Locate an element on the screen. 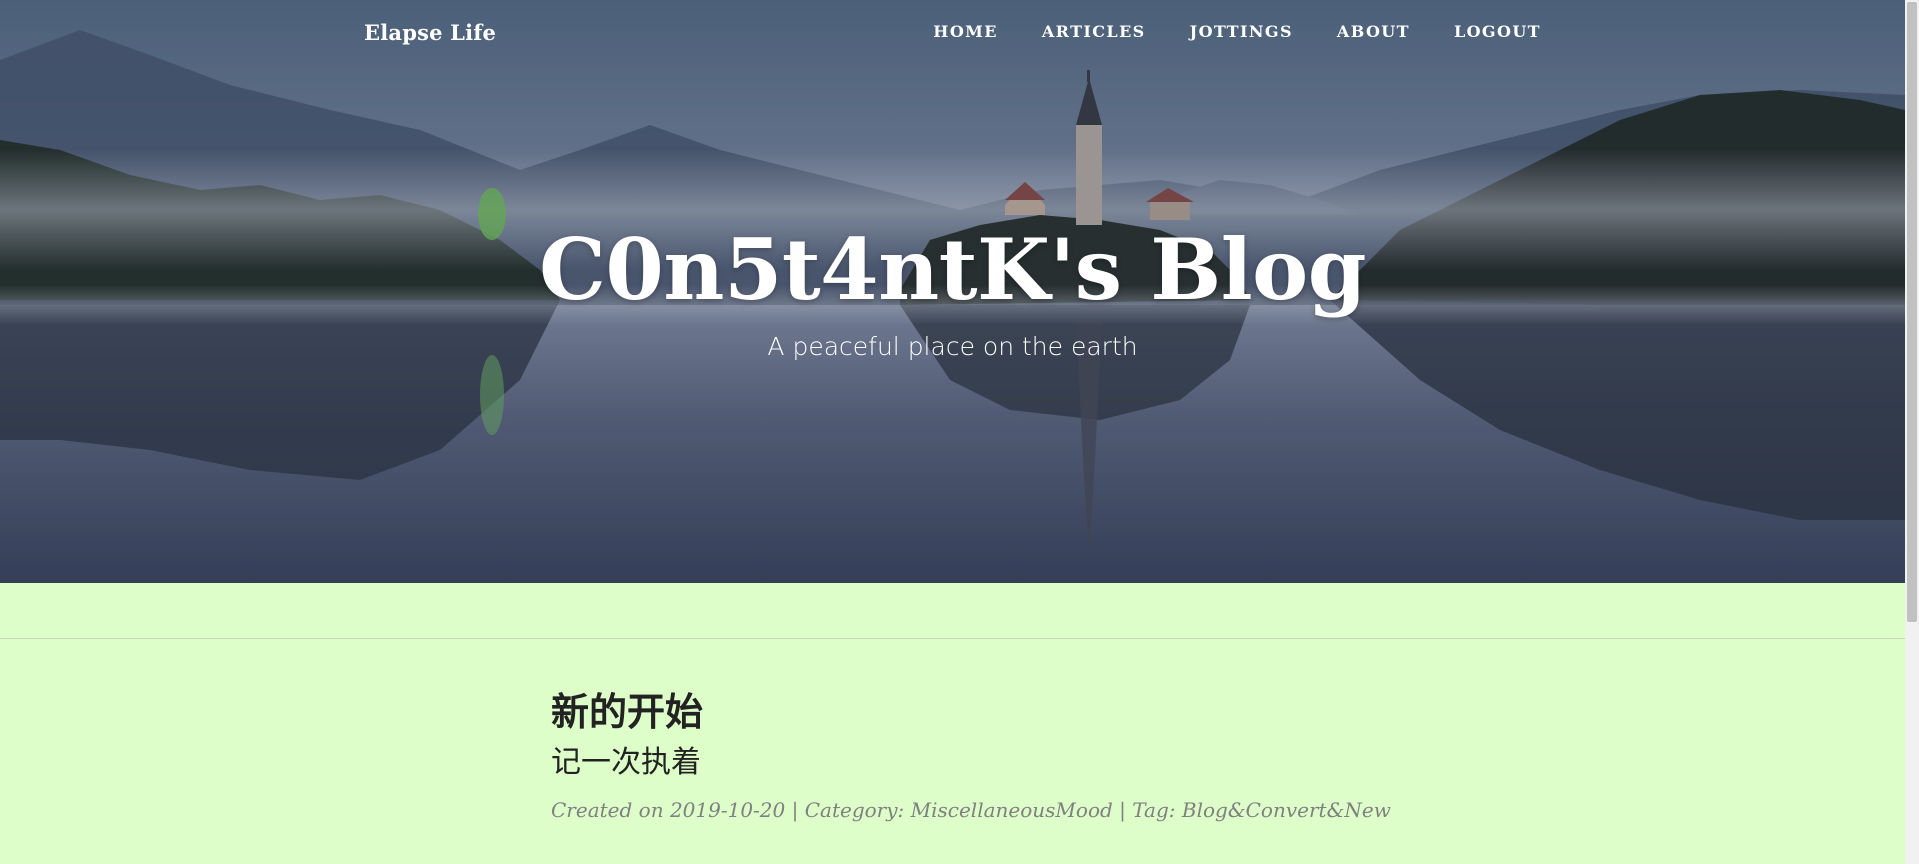  nav-link-jottings: JOTTINGS is located at coordinates (1241, 31).